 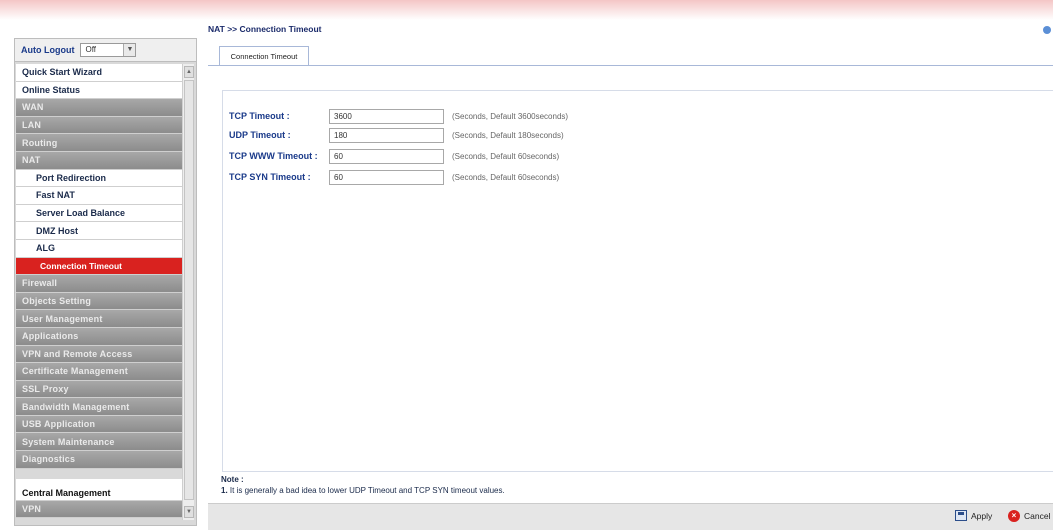 I want to click on apply-label: Apply, so click(x=982, y=515).